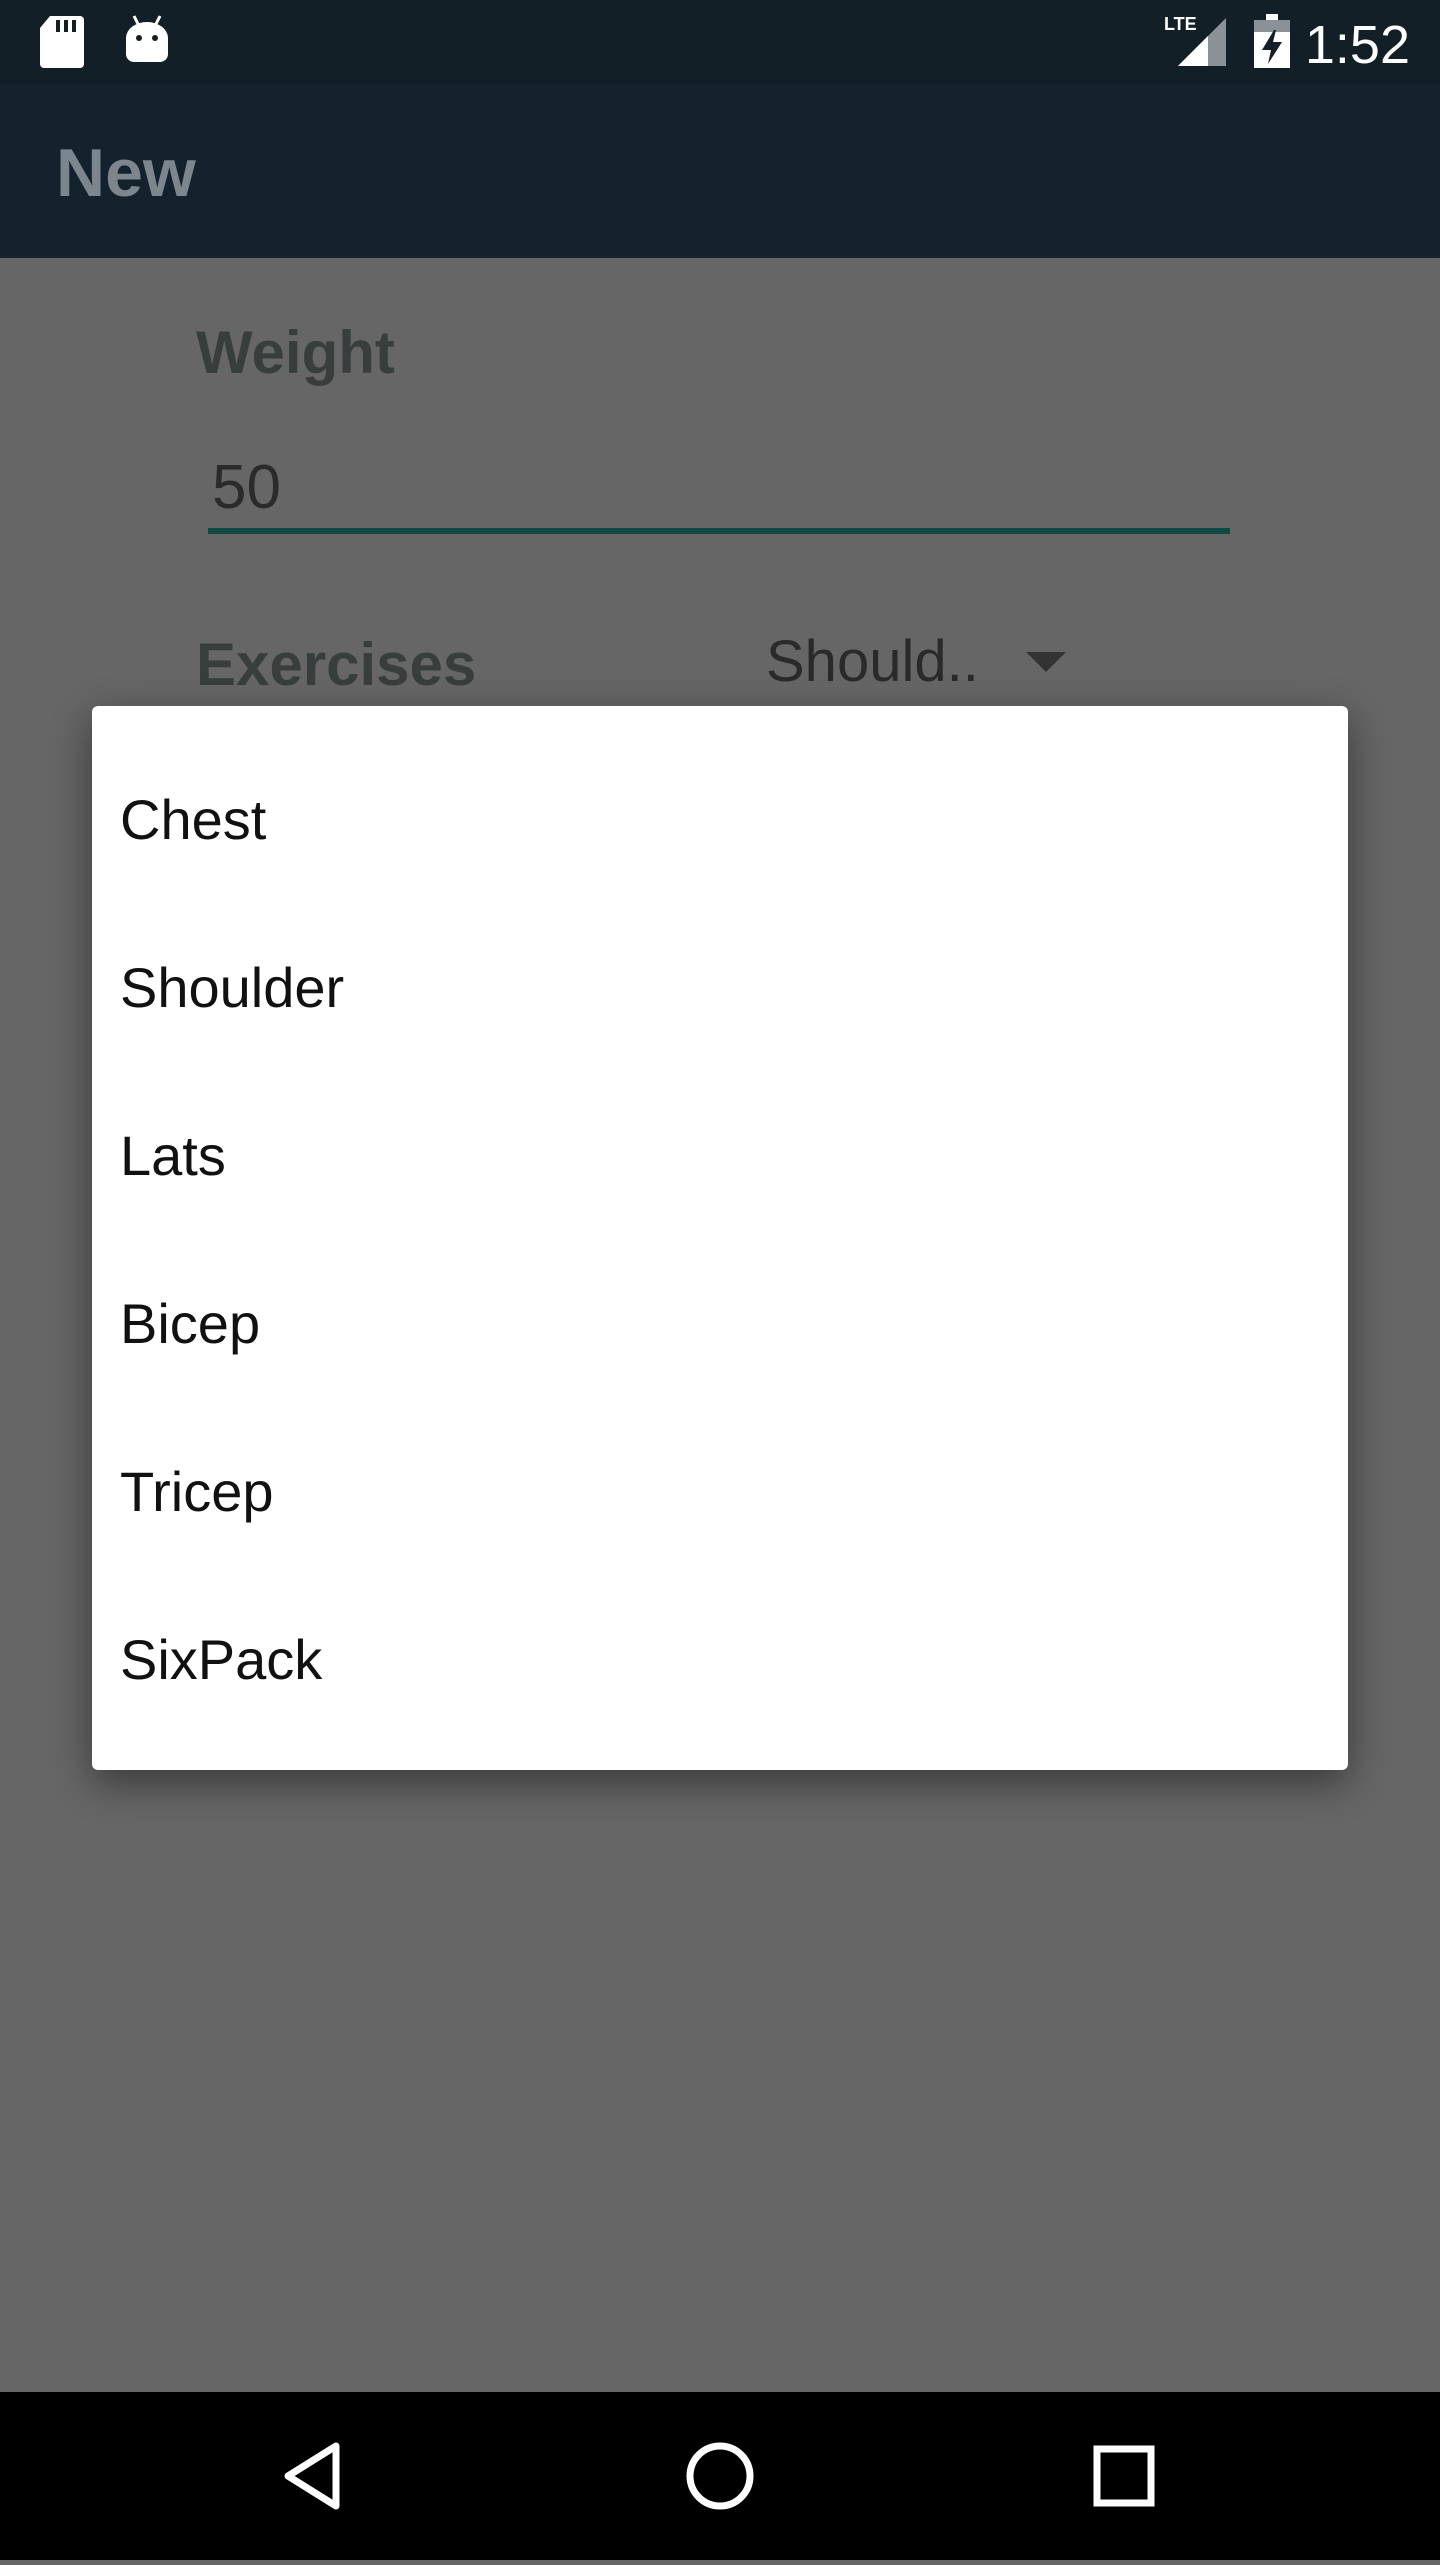 The height and width of the screenshot is (2565, 1440). I want to click on dropdown-item-label: Bicep, so click(190, 1323).